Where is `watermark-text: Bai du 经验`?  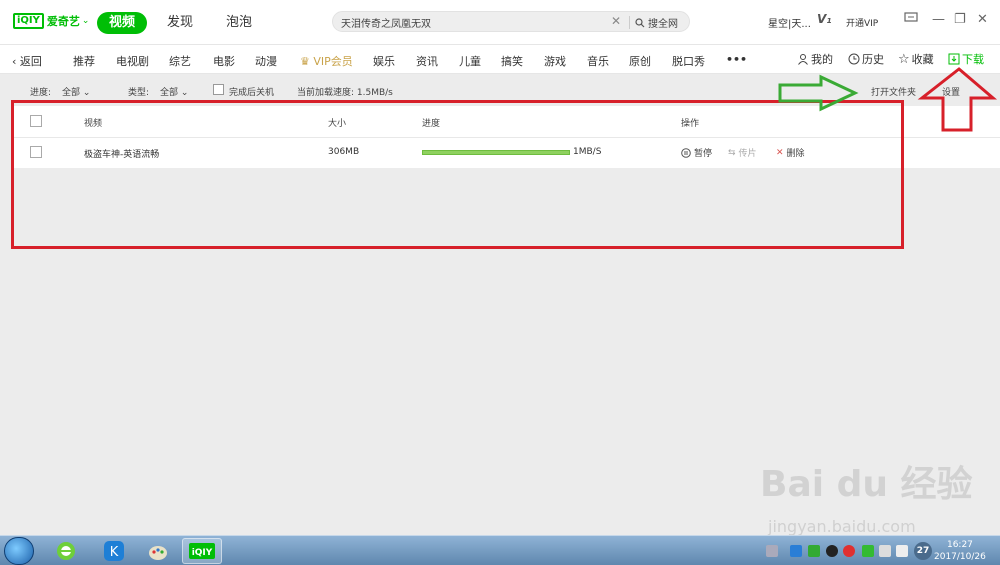 watermark-text: Bai du 经验 is located at coordinates (866, 484).